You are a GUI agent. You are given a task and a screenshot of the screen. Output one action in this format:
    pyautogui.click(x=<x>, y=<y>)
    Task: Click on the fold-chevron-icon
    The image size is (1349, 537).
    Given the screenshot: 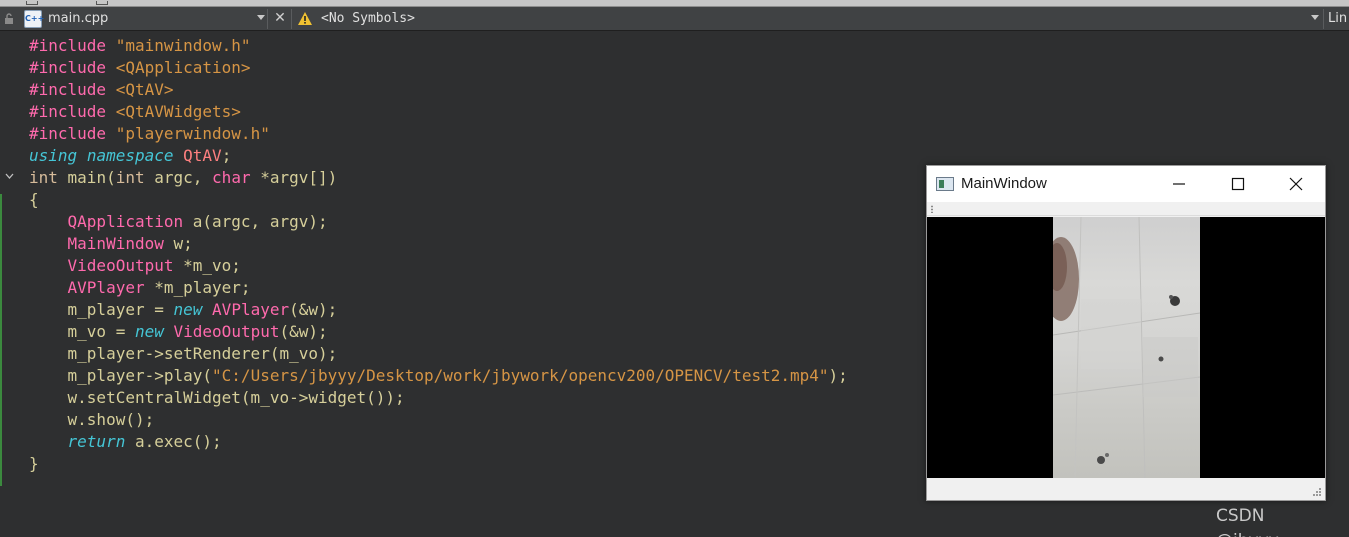 What is the action you would take?
    pyautogui.click(x=9, y=176)
    